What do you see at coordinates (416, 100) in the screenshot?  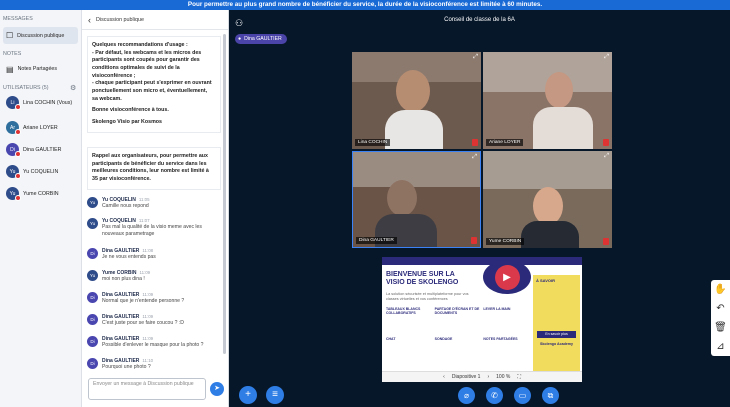 I see `video-tile: ⤢ Lina COCHIN` at bounding box center [416, 100].